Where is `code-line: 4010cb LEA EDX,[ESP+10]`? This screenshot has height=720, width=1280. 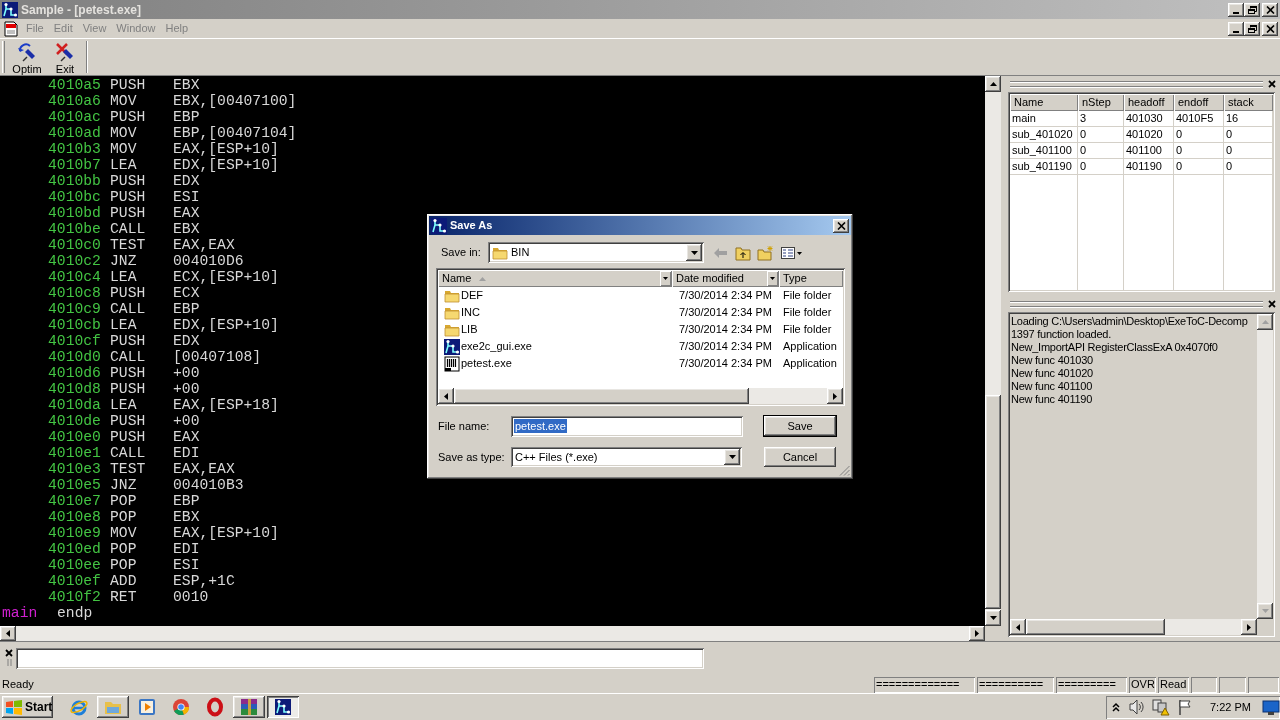
code-line: 4010cb LEA EDX,[ESP+10] is located at coordinates (163, 325).